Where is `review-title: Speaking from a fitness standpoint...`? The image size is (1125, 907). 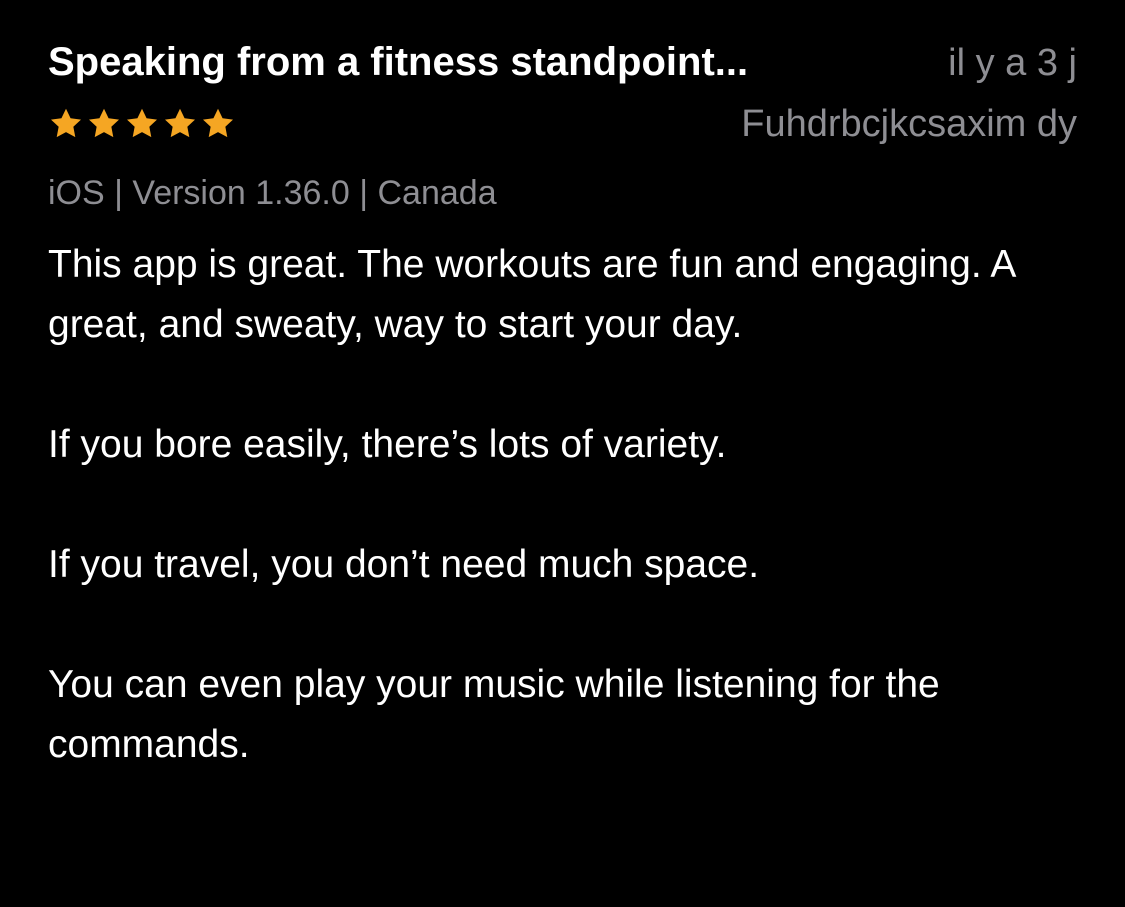
review-title: Speaking from a fitness standpoint... is located at coordinates (398, 62).